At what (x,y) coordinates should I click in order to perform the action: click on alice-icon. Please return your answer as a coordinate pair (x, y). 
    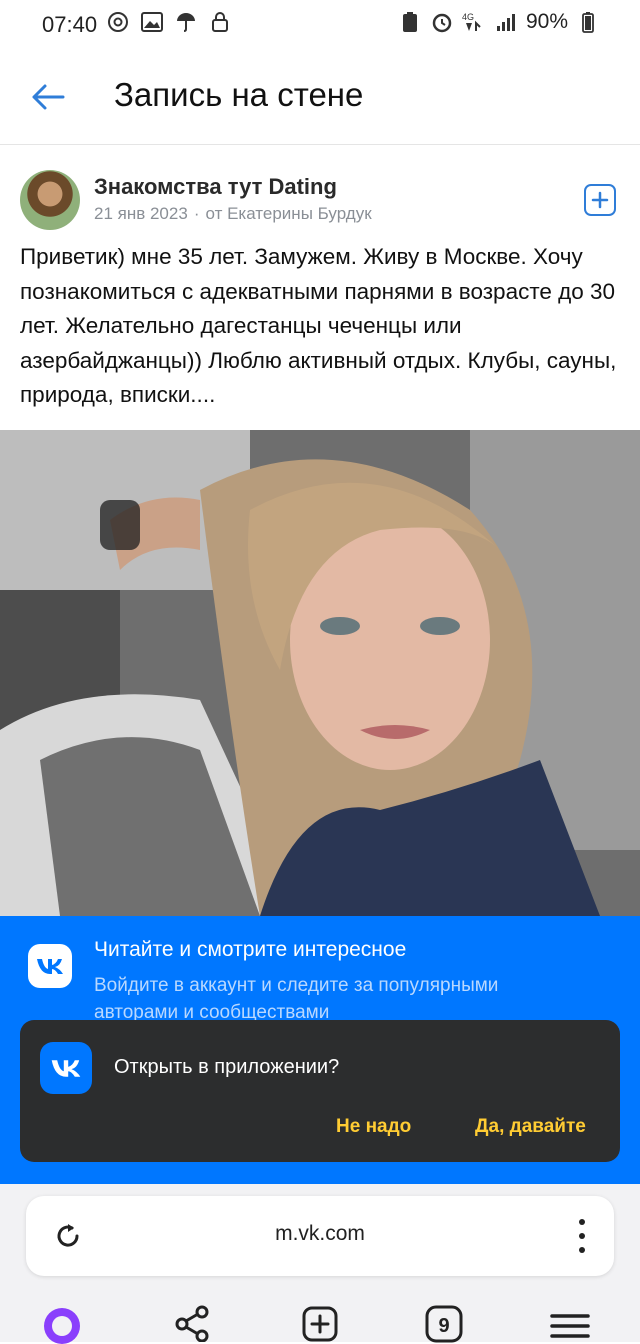
    Looking at the image, I should click on (62, 1326).